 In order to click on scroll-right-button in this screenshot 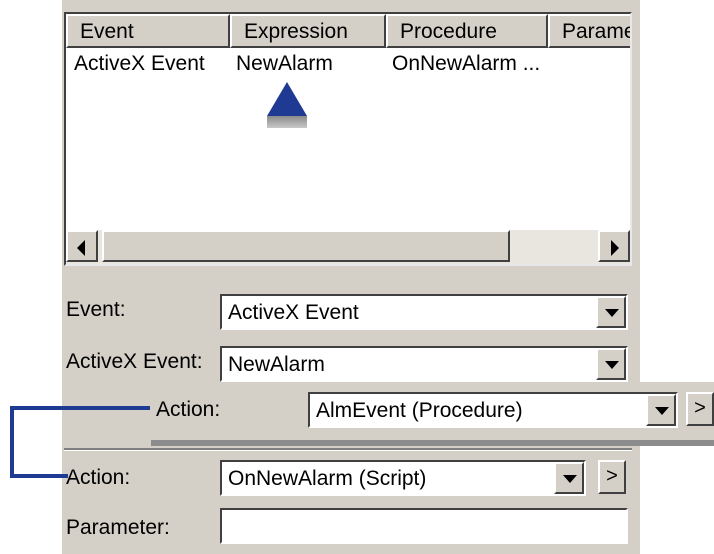, I will do `click(614, 246)`.